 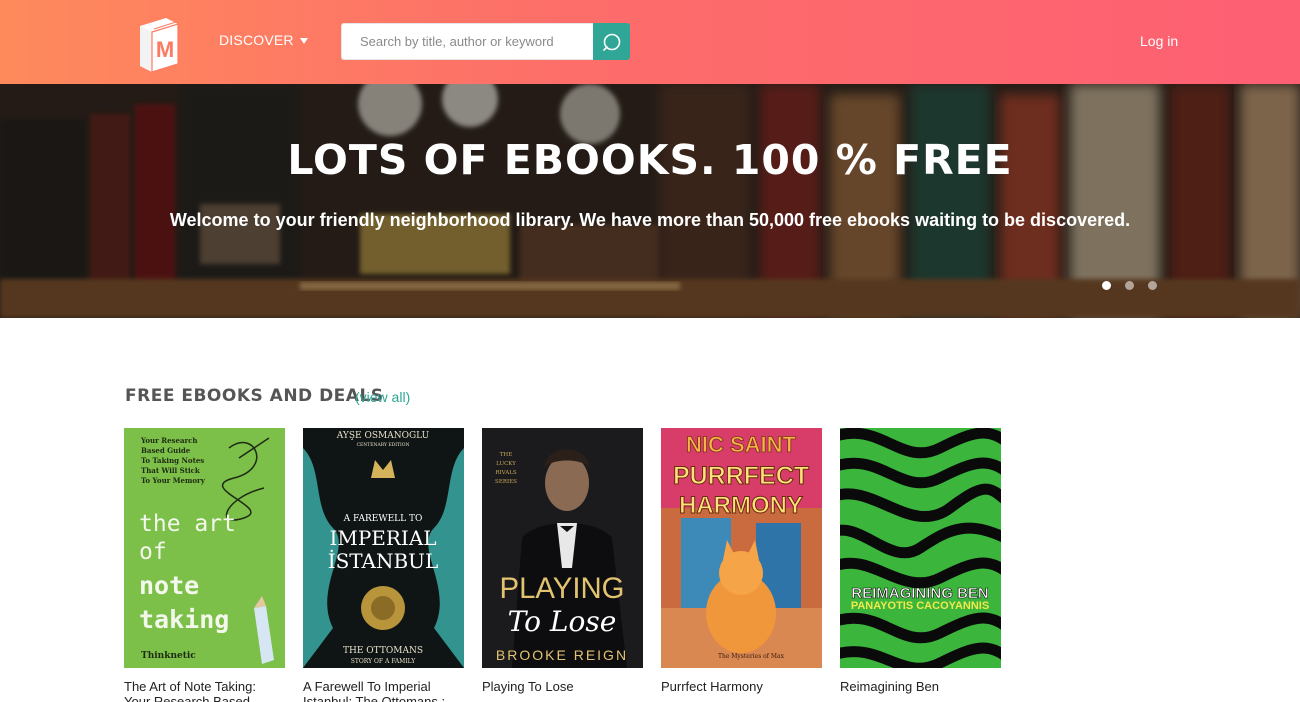 I want to click on svg-text: of, so click(x=153, y=552).